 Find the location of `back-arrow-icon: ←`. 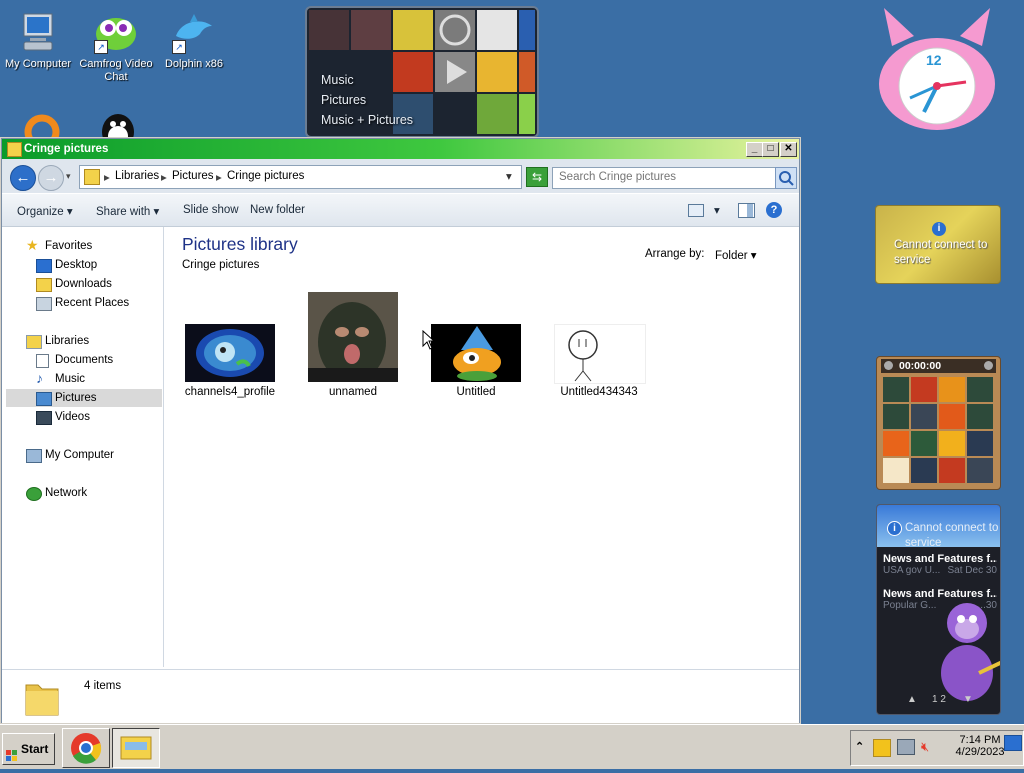

back-arrow-icon: ← is located at coordinates (23, 178).